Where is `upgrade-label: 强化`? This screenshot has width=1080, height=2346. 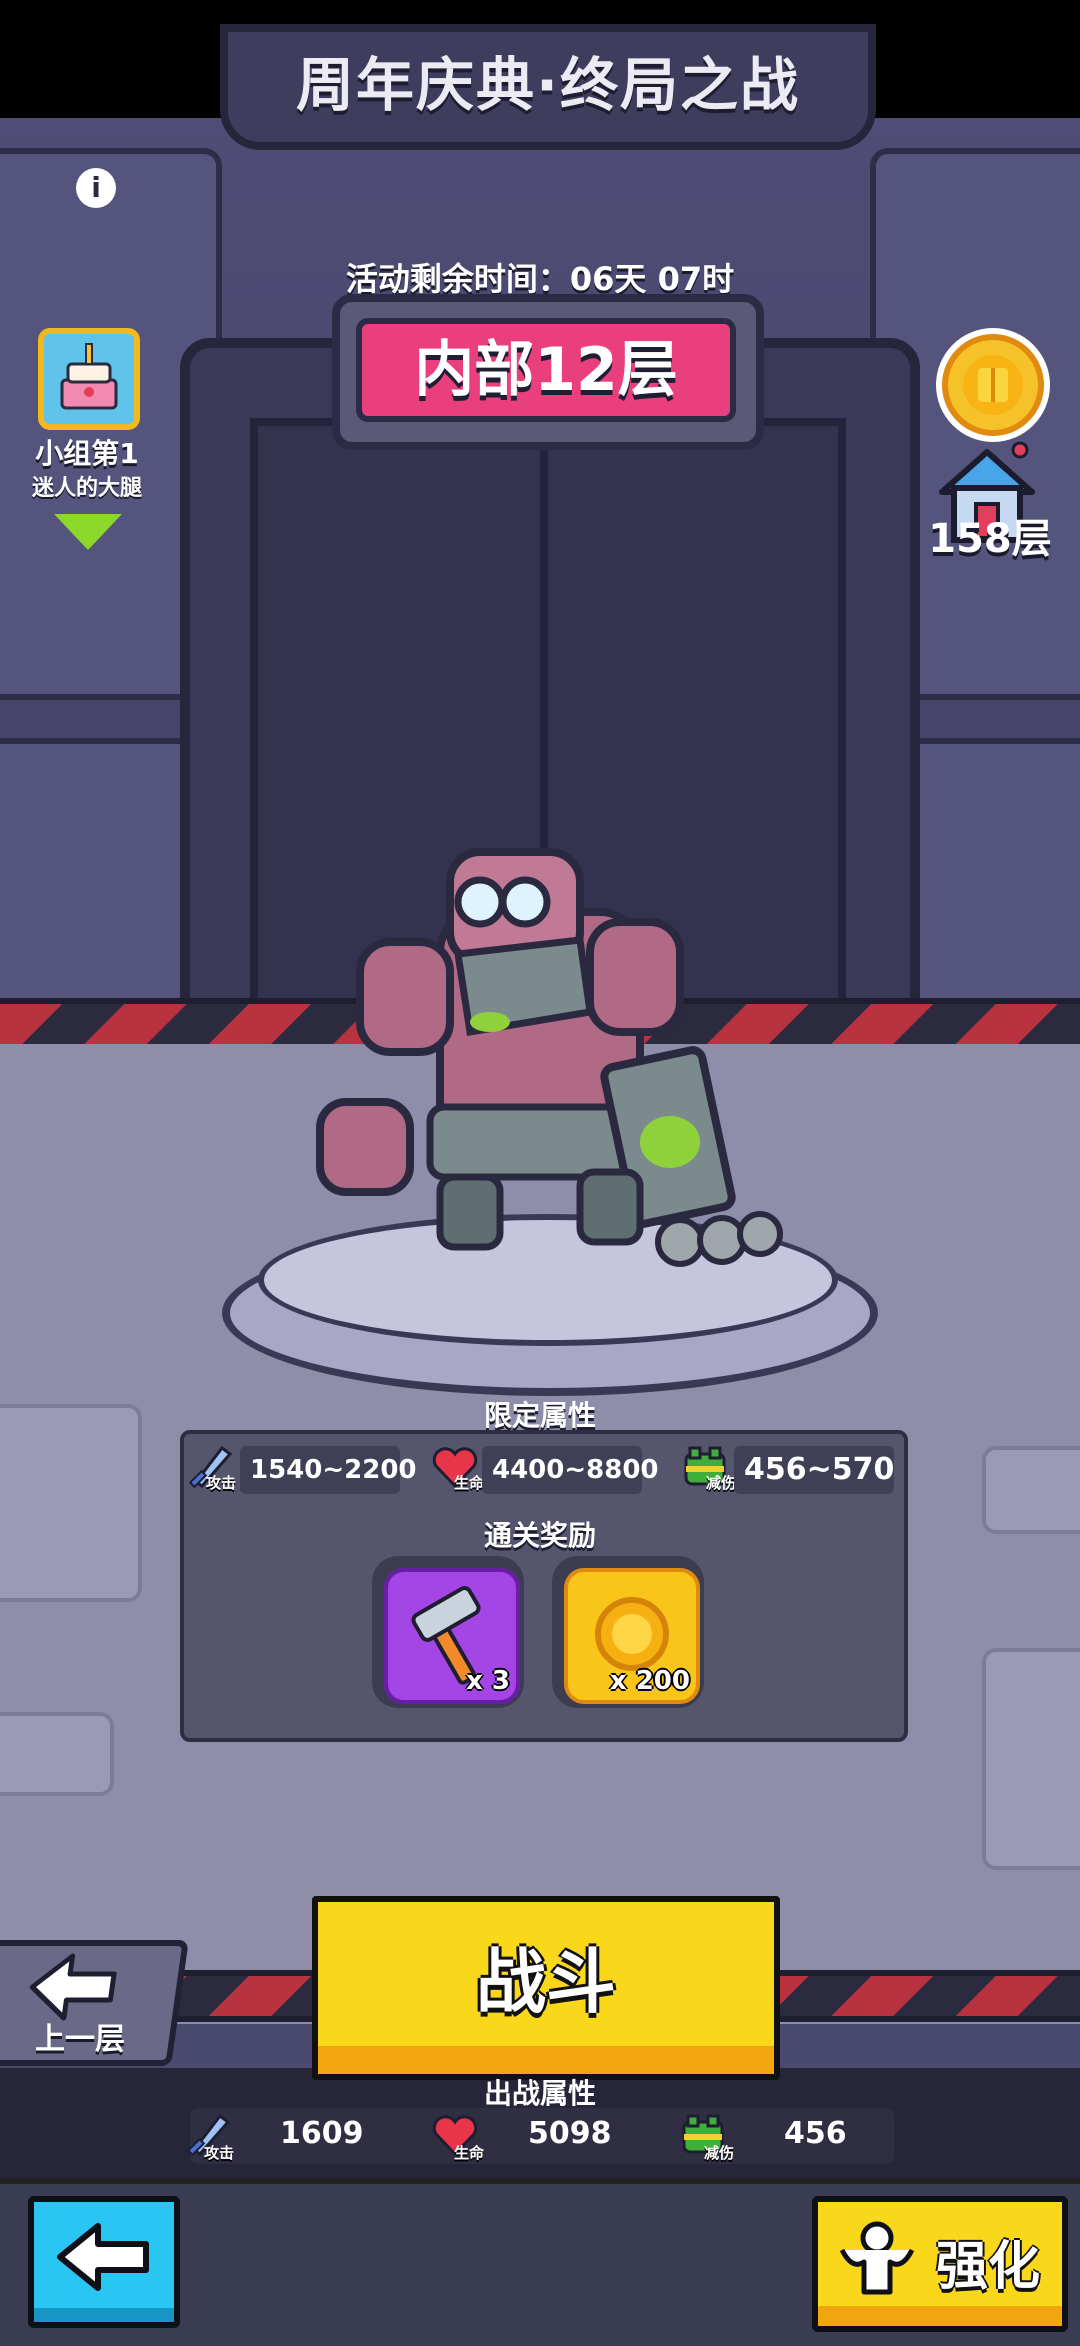 upgrade-label: 强化 is located at coordinates (988, 2267).